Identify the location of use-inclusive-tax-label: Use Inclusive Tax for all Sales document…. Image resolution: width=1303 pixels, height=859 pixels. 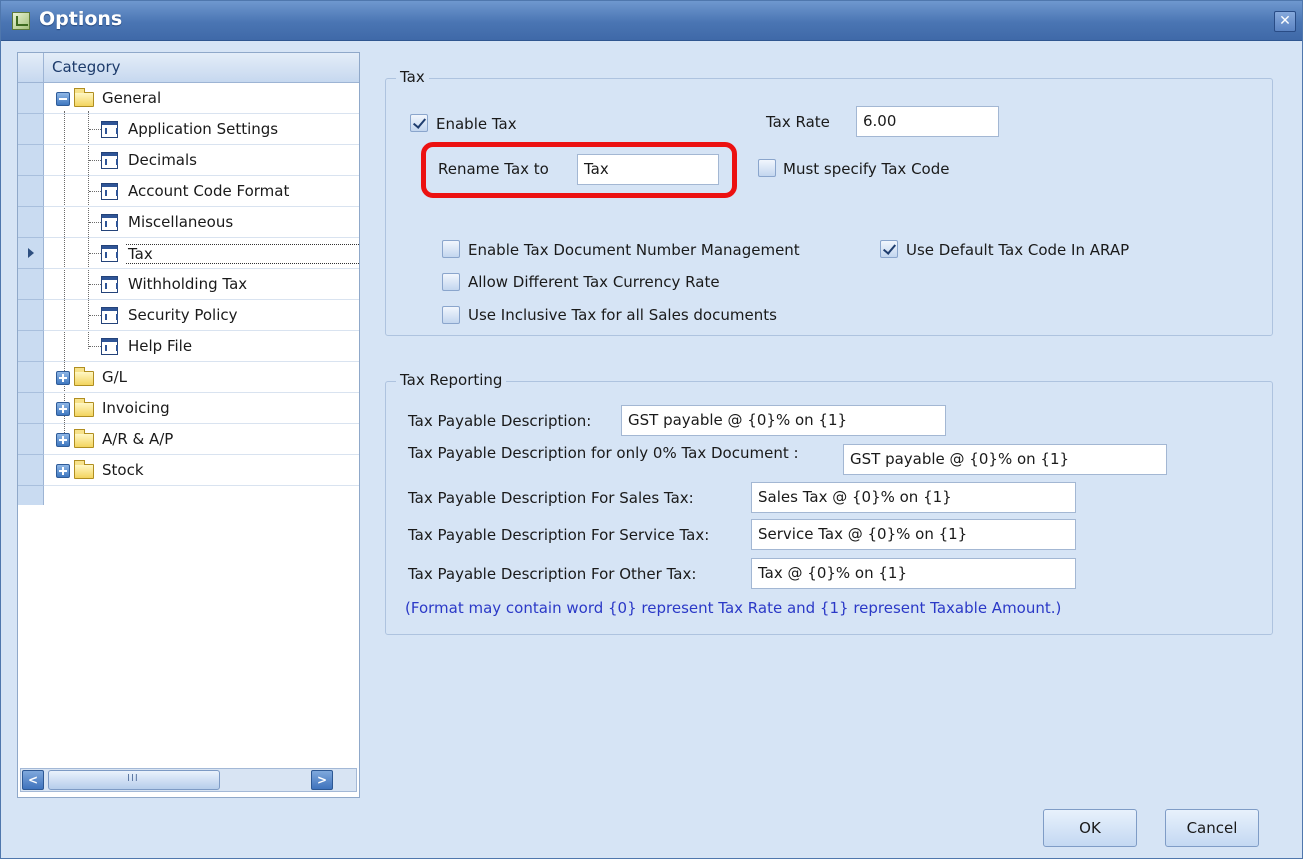
(622, 315).